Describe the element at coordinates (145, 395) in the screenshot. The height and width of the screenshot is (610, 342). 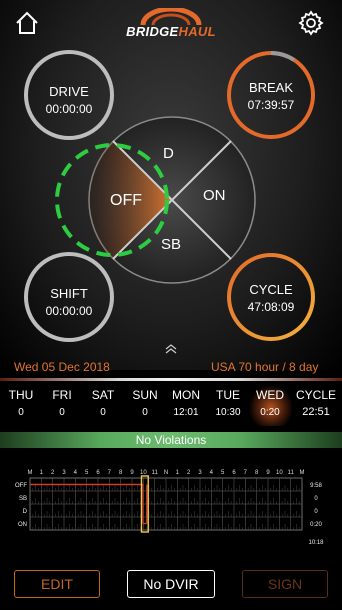
I see `day-name: SUN` at that location.